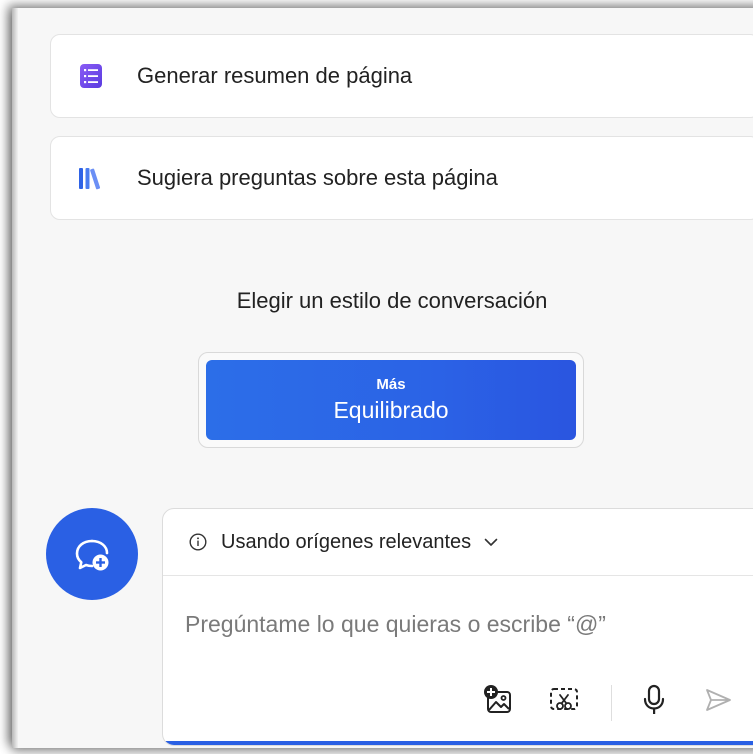 The width and height of the screenshot is (753, 754). Describe the element at coordinates (275, 75) in the screenshot. I see `summarize-page-label: Generar resumen de página` at that location.